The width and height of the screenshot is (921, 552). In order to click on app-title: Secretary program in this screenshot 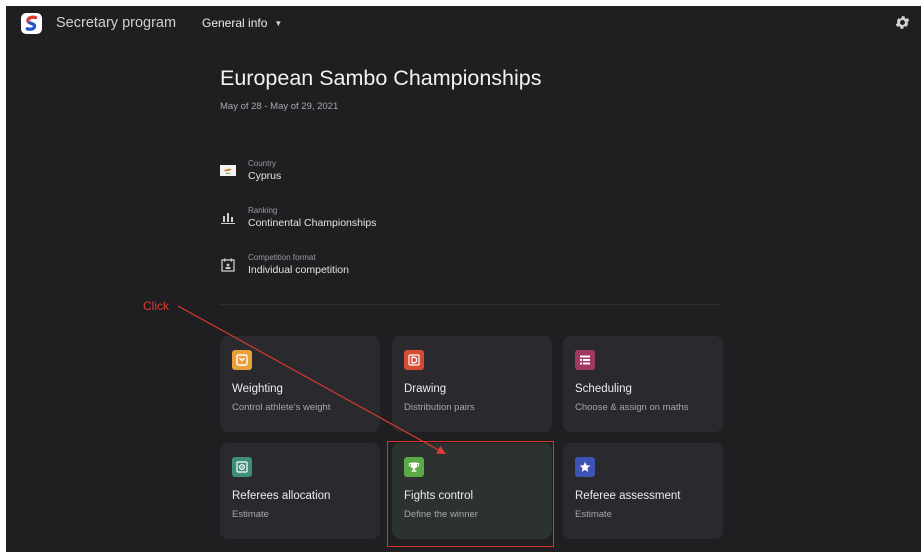, I will do `click(116, 23)`.